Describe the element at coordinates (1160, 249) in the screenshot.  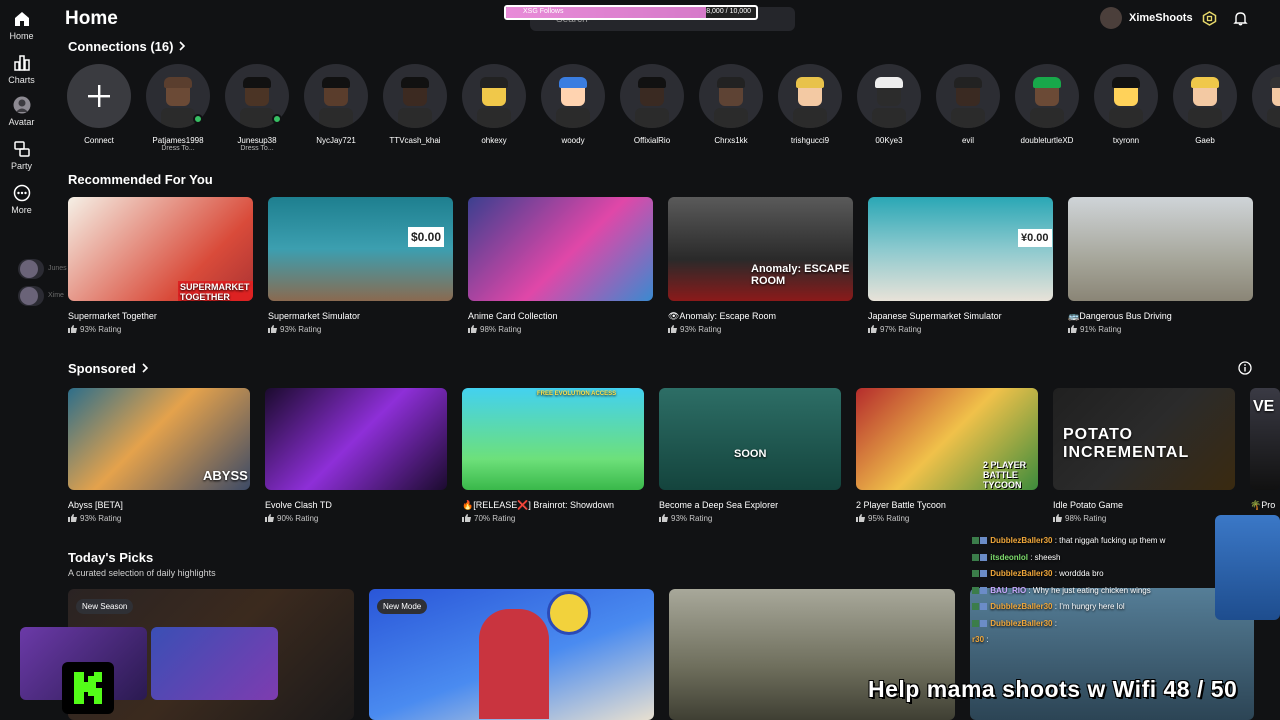
I see `game-thumbnail` at that location.